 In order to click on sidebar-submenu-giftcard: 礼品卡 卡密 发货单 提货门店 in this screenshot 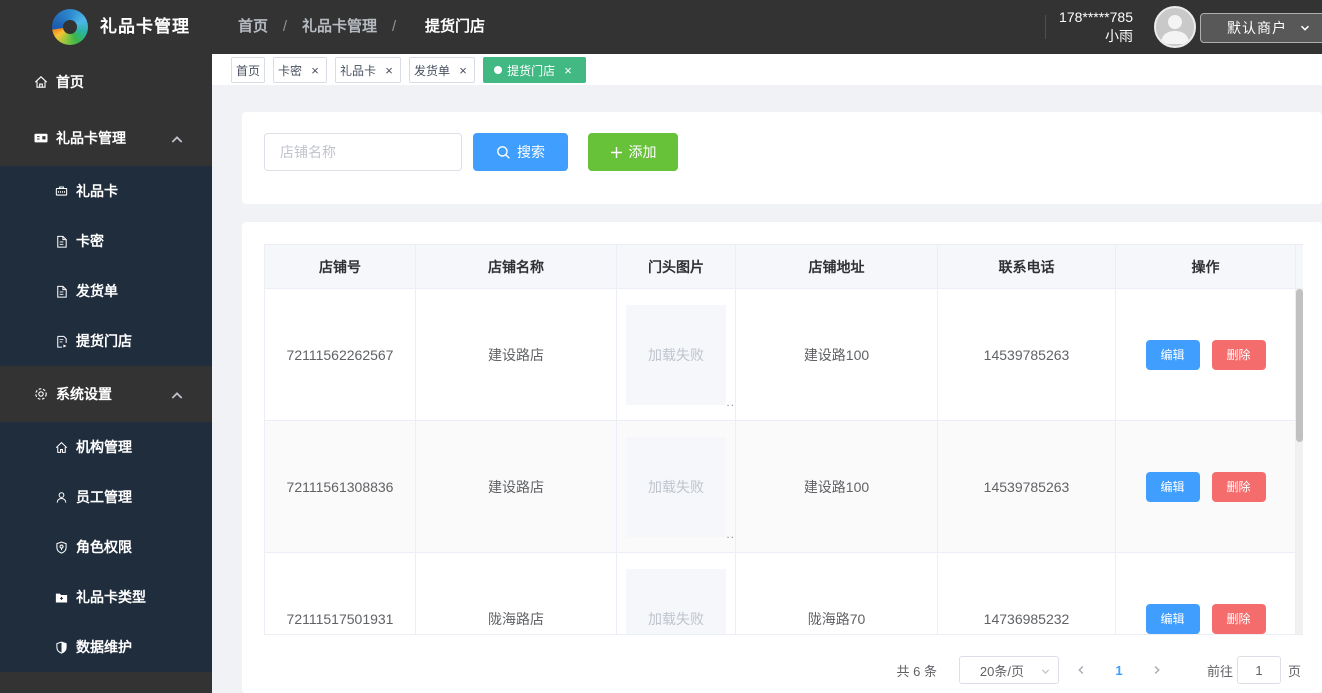, I will do `click(106, 266)`.